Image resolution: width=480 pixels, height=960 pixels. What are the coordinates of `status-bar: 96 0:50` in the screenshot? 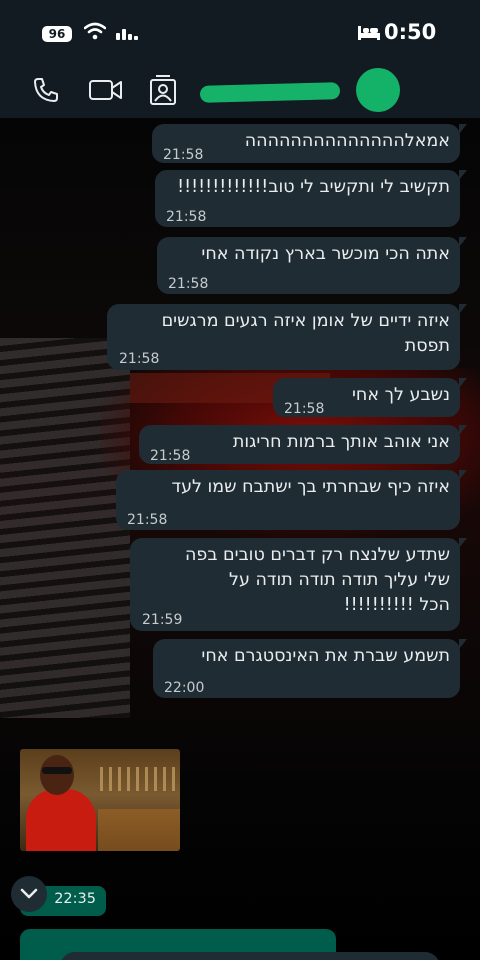 It's located at (240, 33).